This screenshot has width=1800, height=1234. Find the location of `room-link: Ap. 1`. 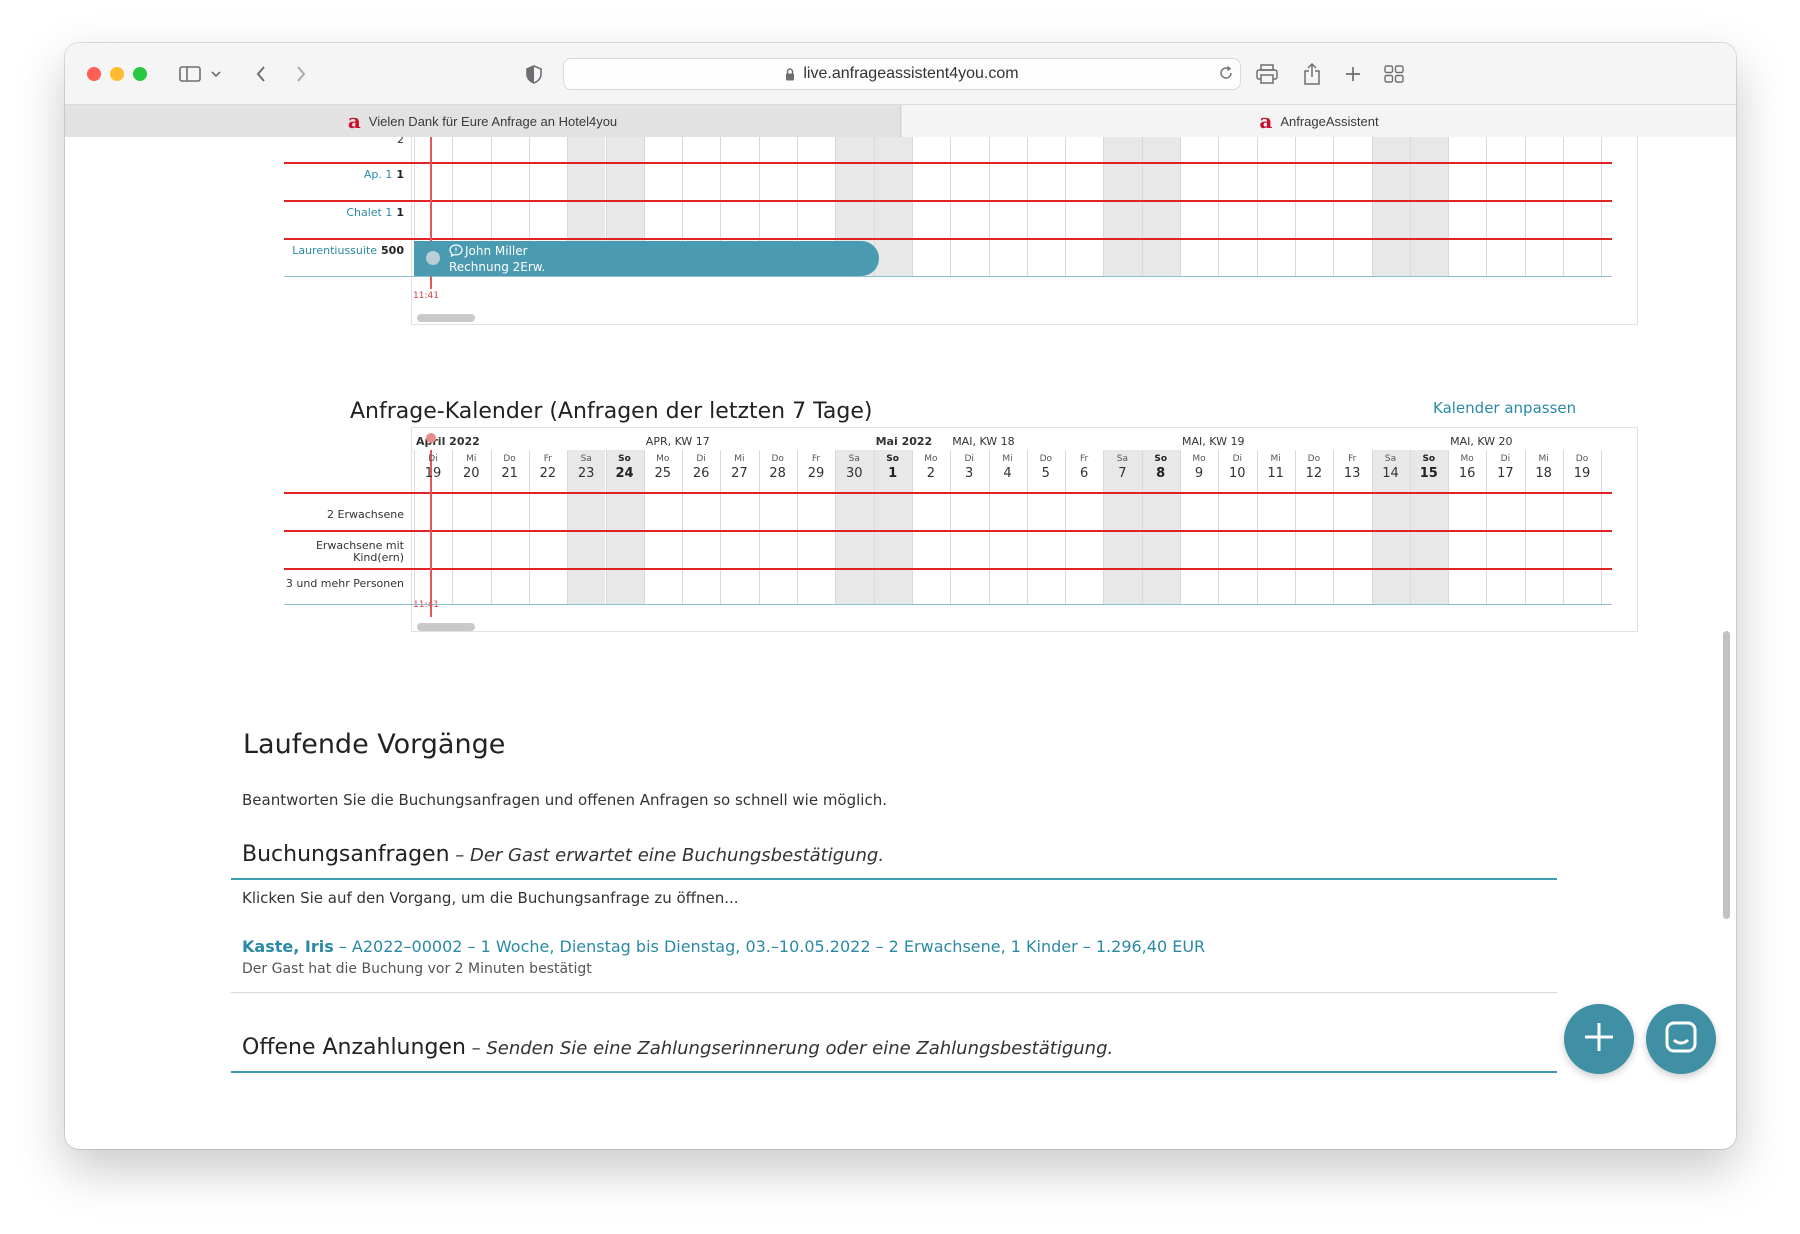

room-link: Ap. 1 is located at coordinates (378, 174).